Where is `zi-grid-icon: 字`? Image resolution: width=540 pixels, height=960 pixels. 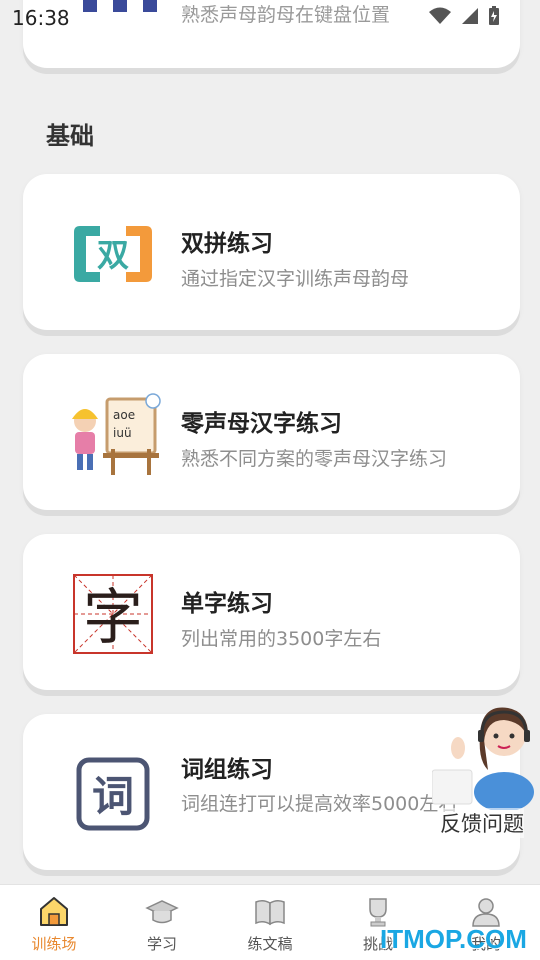
zi-grid-icon: 字 is located at coordinates (113, 614).